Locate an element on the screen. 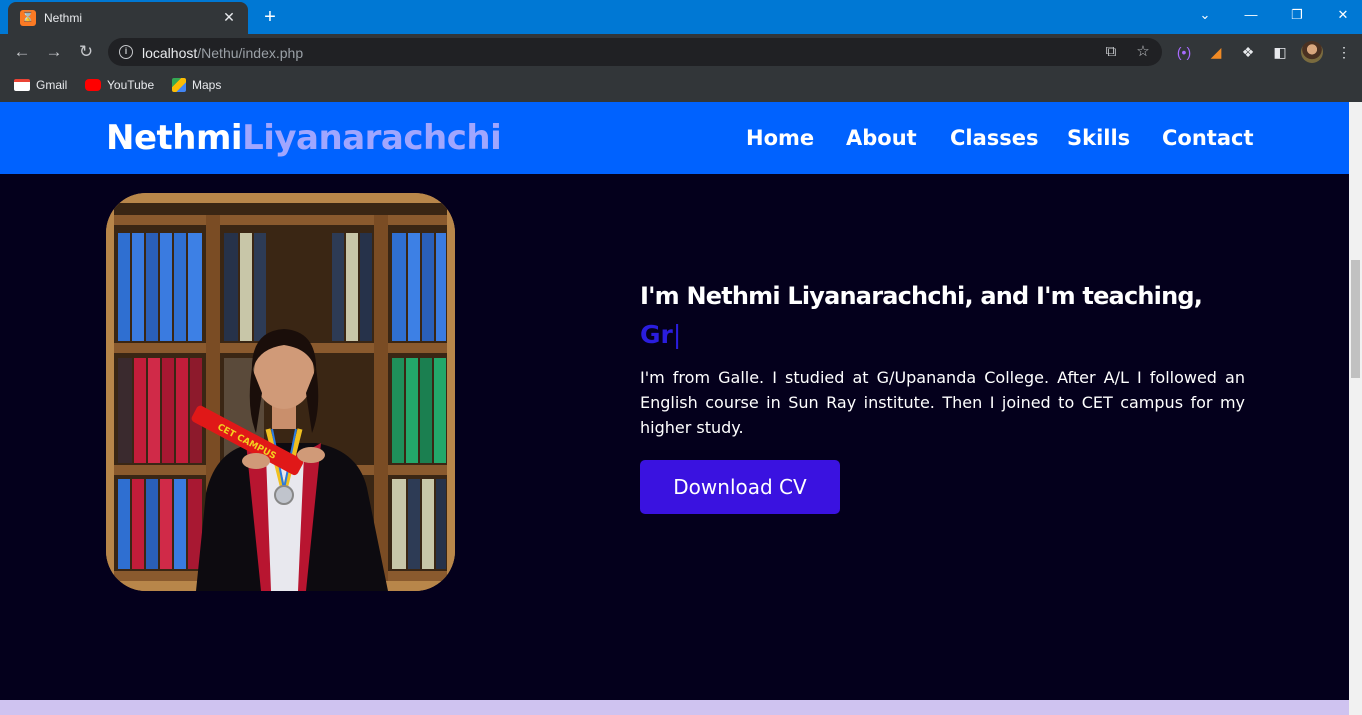  site-logo: NethmiLiyanarachchi is located at coordinates (304, 138).